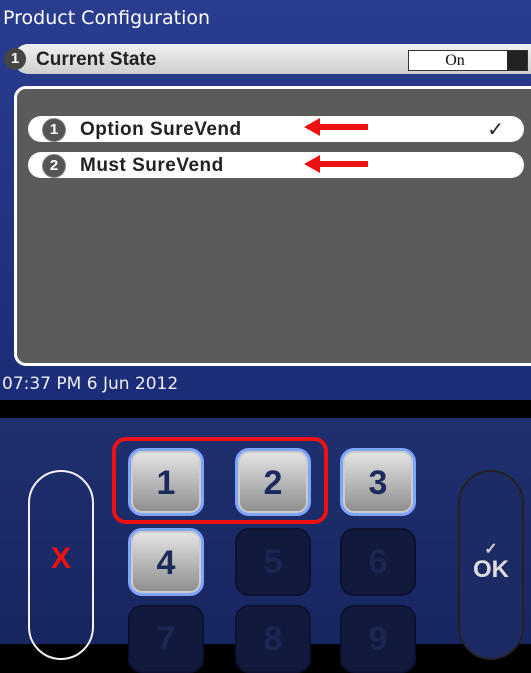 This screenshot has width=531, height=673. Describe the element at coordinates (166, 639) in the screenshot. I see `key-7: 7` at that location.